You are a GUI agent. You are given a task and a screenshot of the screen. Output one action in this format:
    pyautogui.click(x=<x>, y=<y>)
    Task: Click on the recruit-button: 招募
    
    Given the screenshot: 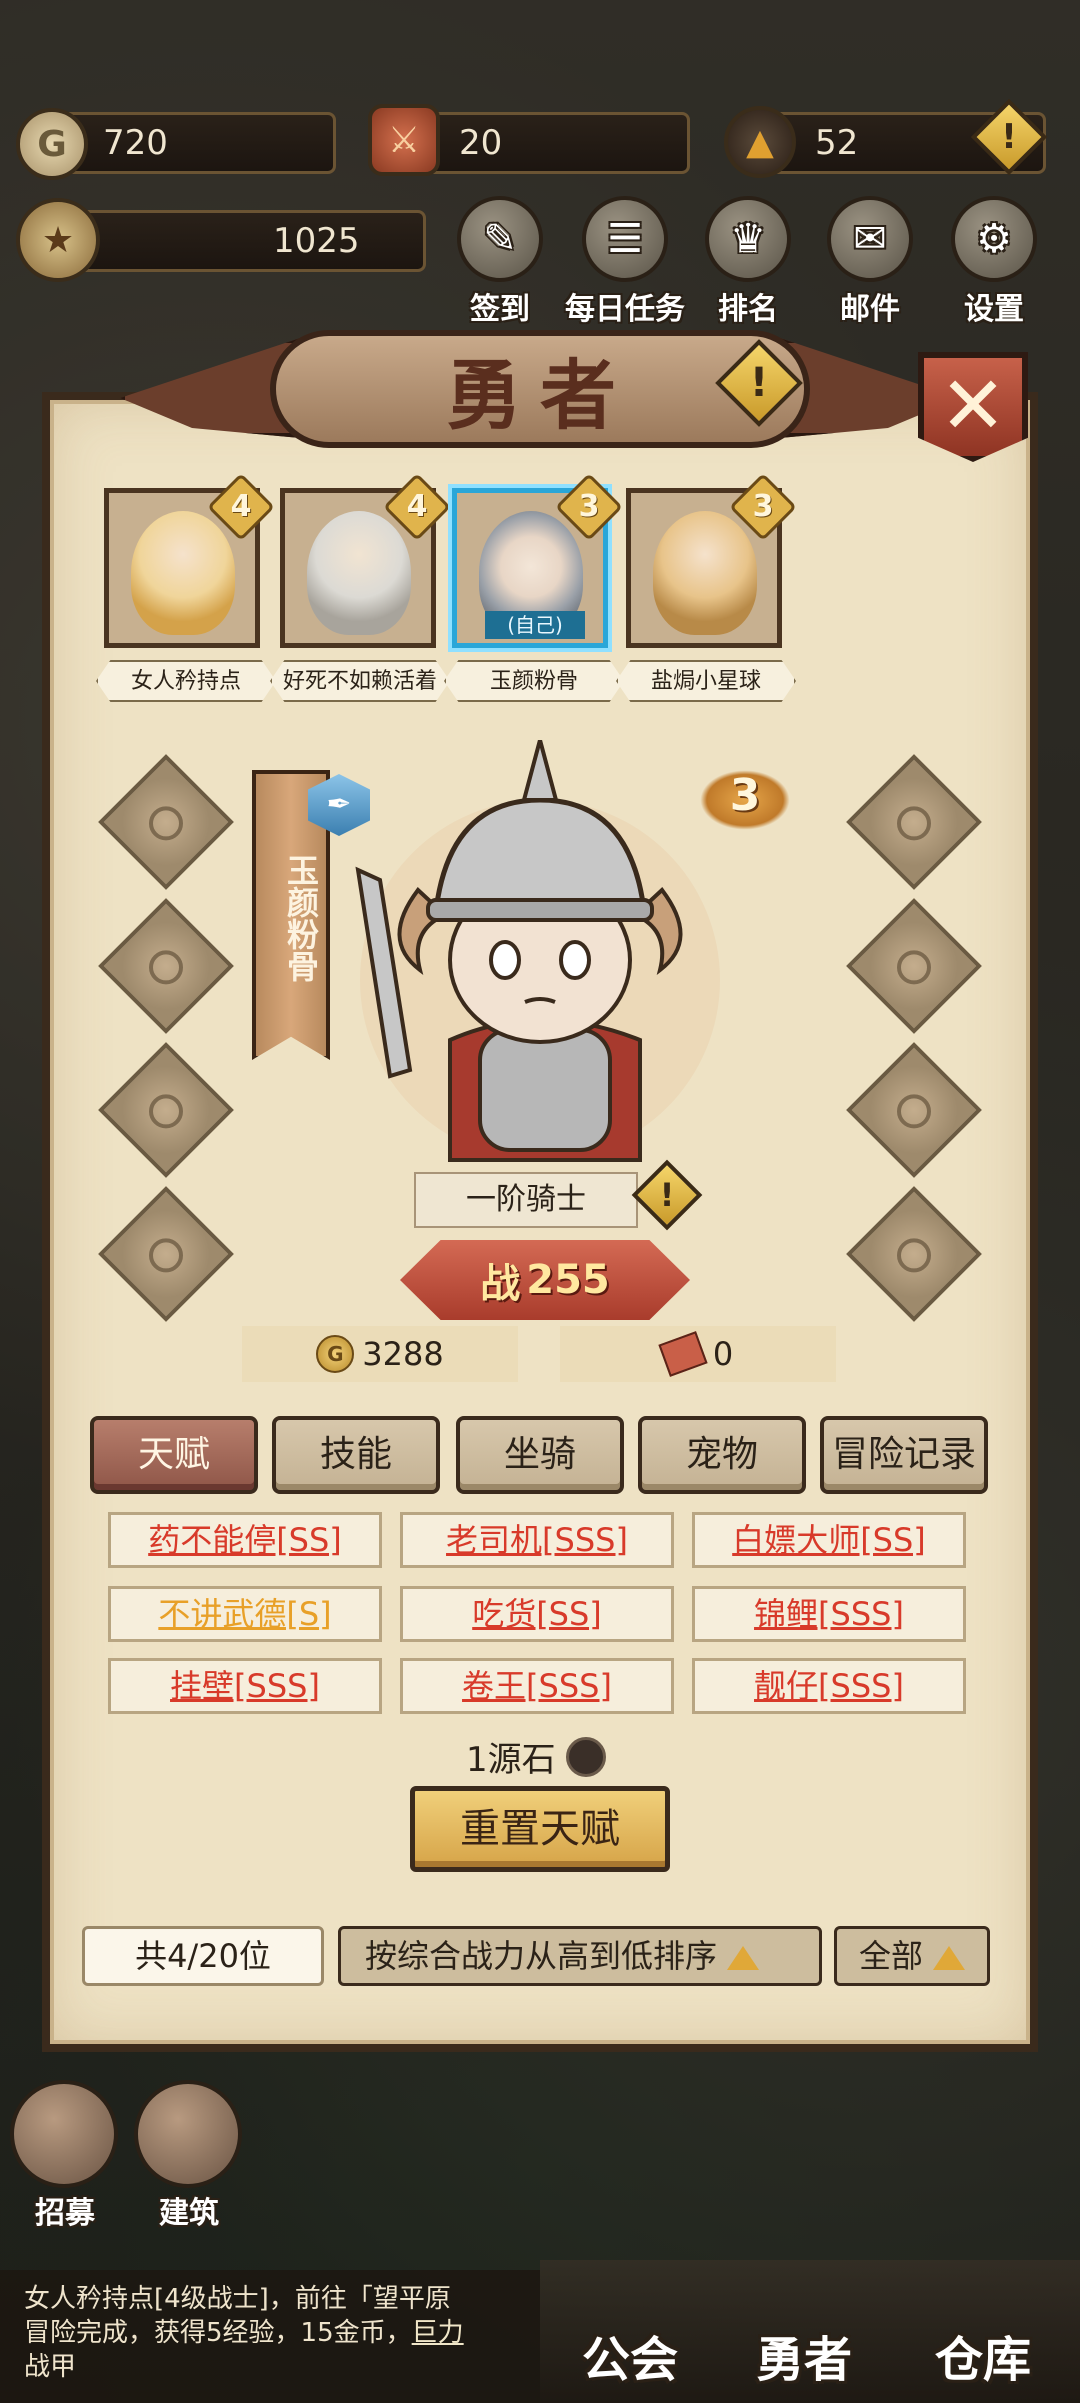 What is the action you would take?
    pyautogui.click(x=65, y=2156)
    